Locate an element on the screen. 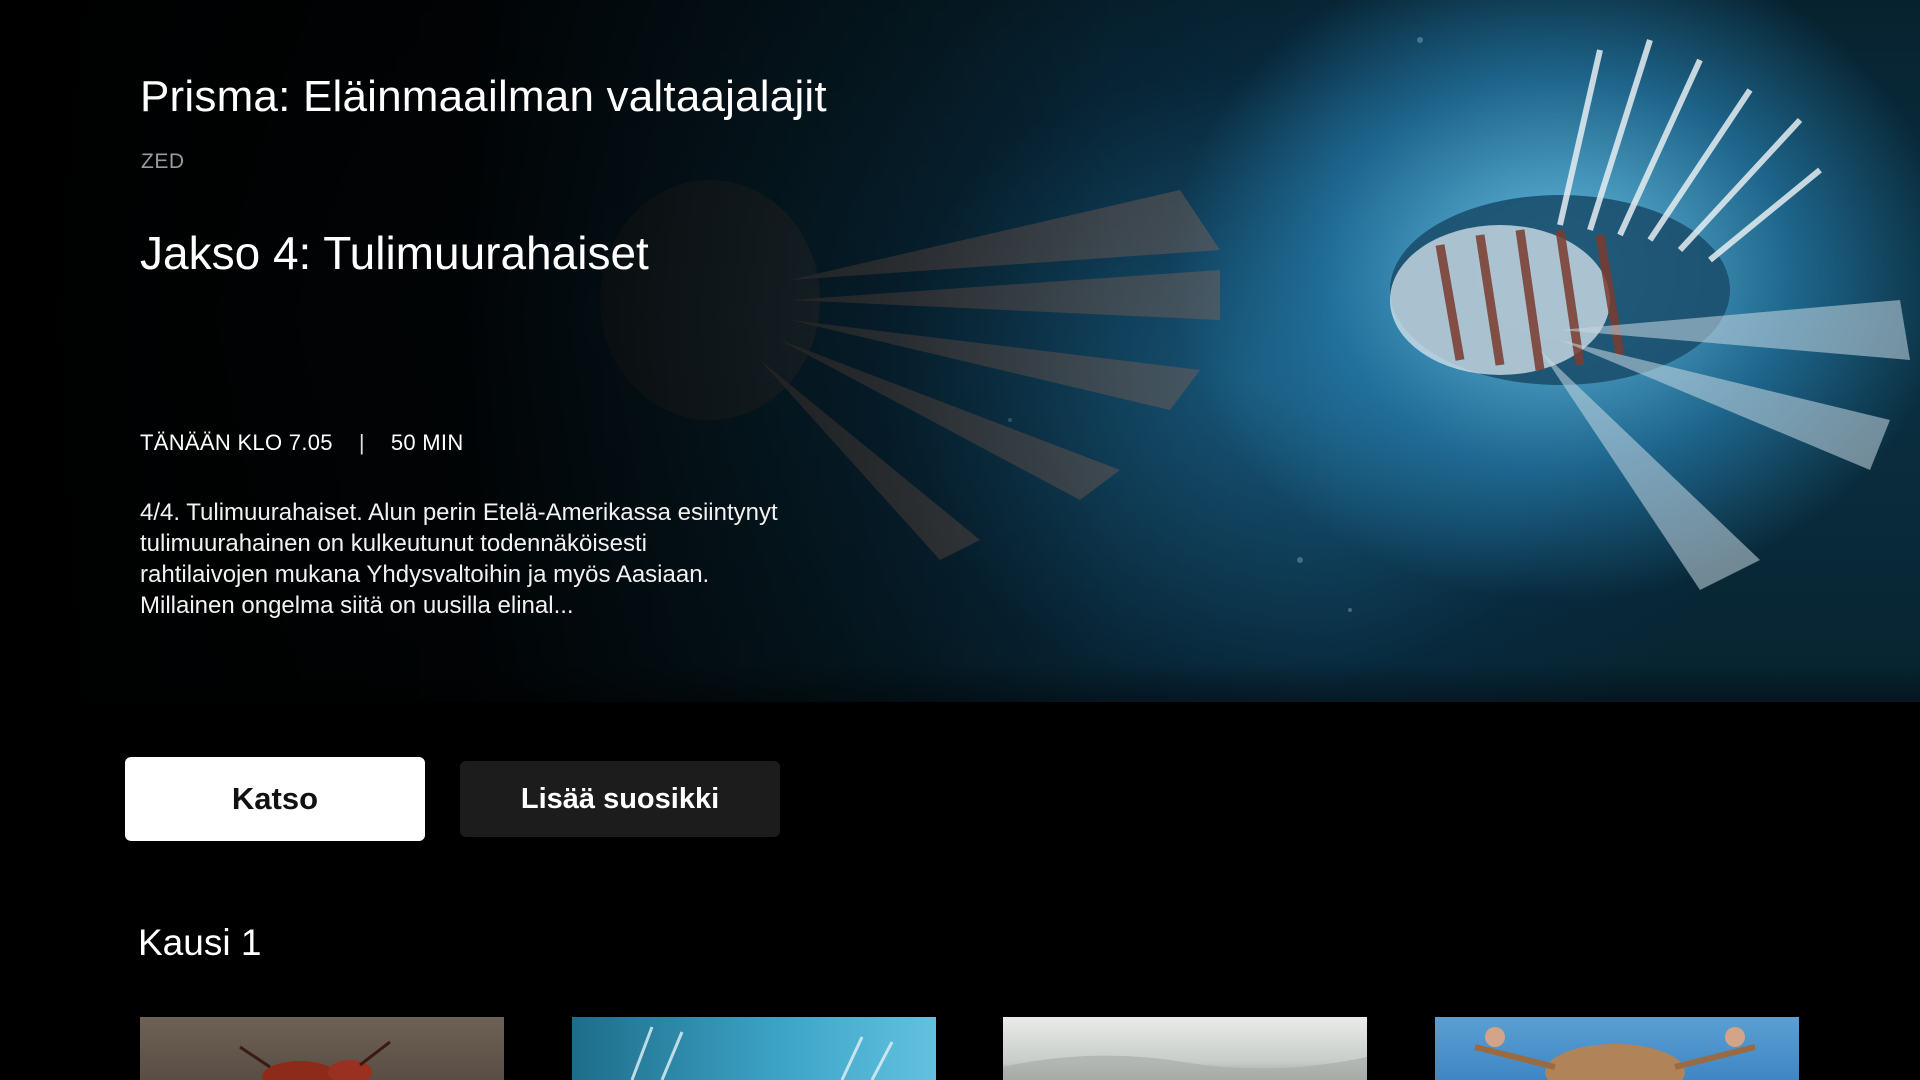  duration: 50 MIN is located at coordinates (427, 442).